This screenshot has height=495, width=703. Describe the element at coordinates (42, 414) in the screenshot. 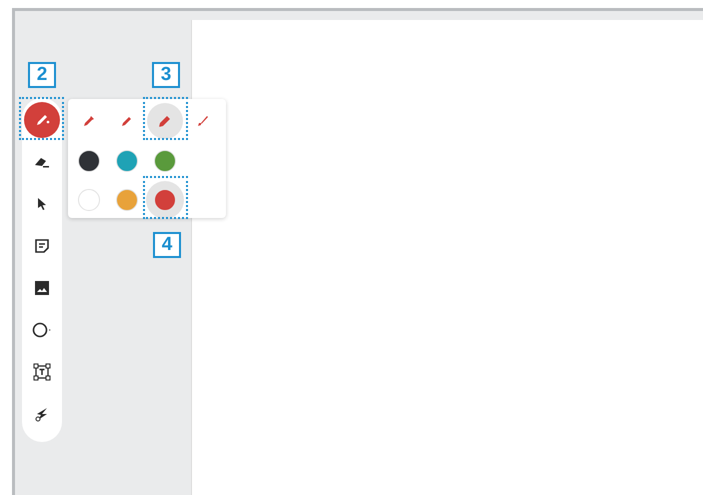

I see `laser-pointer-icon` at that location.